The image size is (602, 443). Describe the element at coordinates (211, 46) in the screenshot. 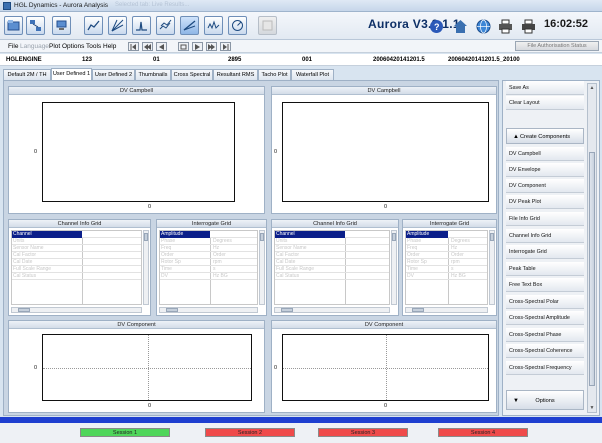

I see `fast-forward-button` at that location.